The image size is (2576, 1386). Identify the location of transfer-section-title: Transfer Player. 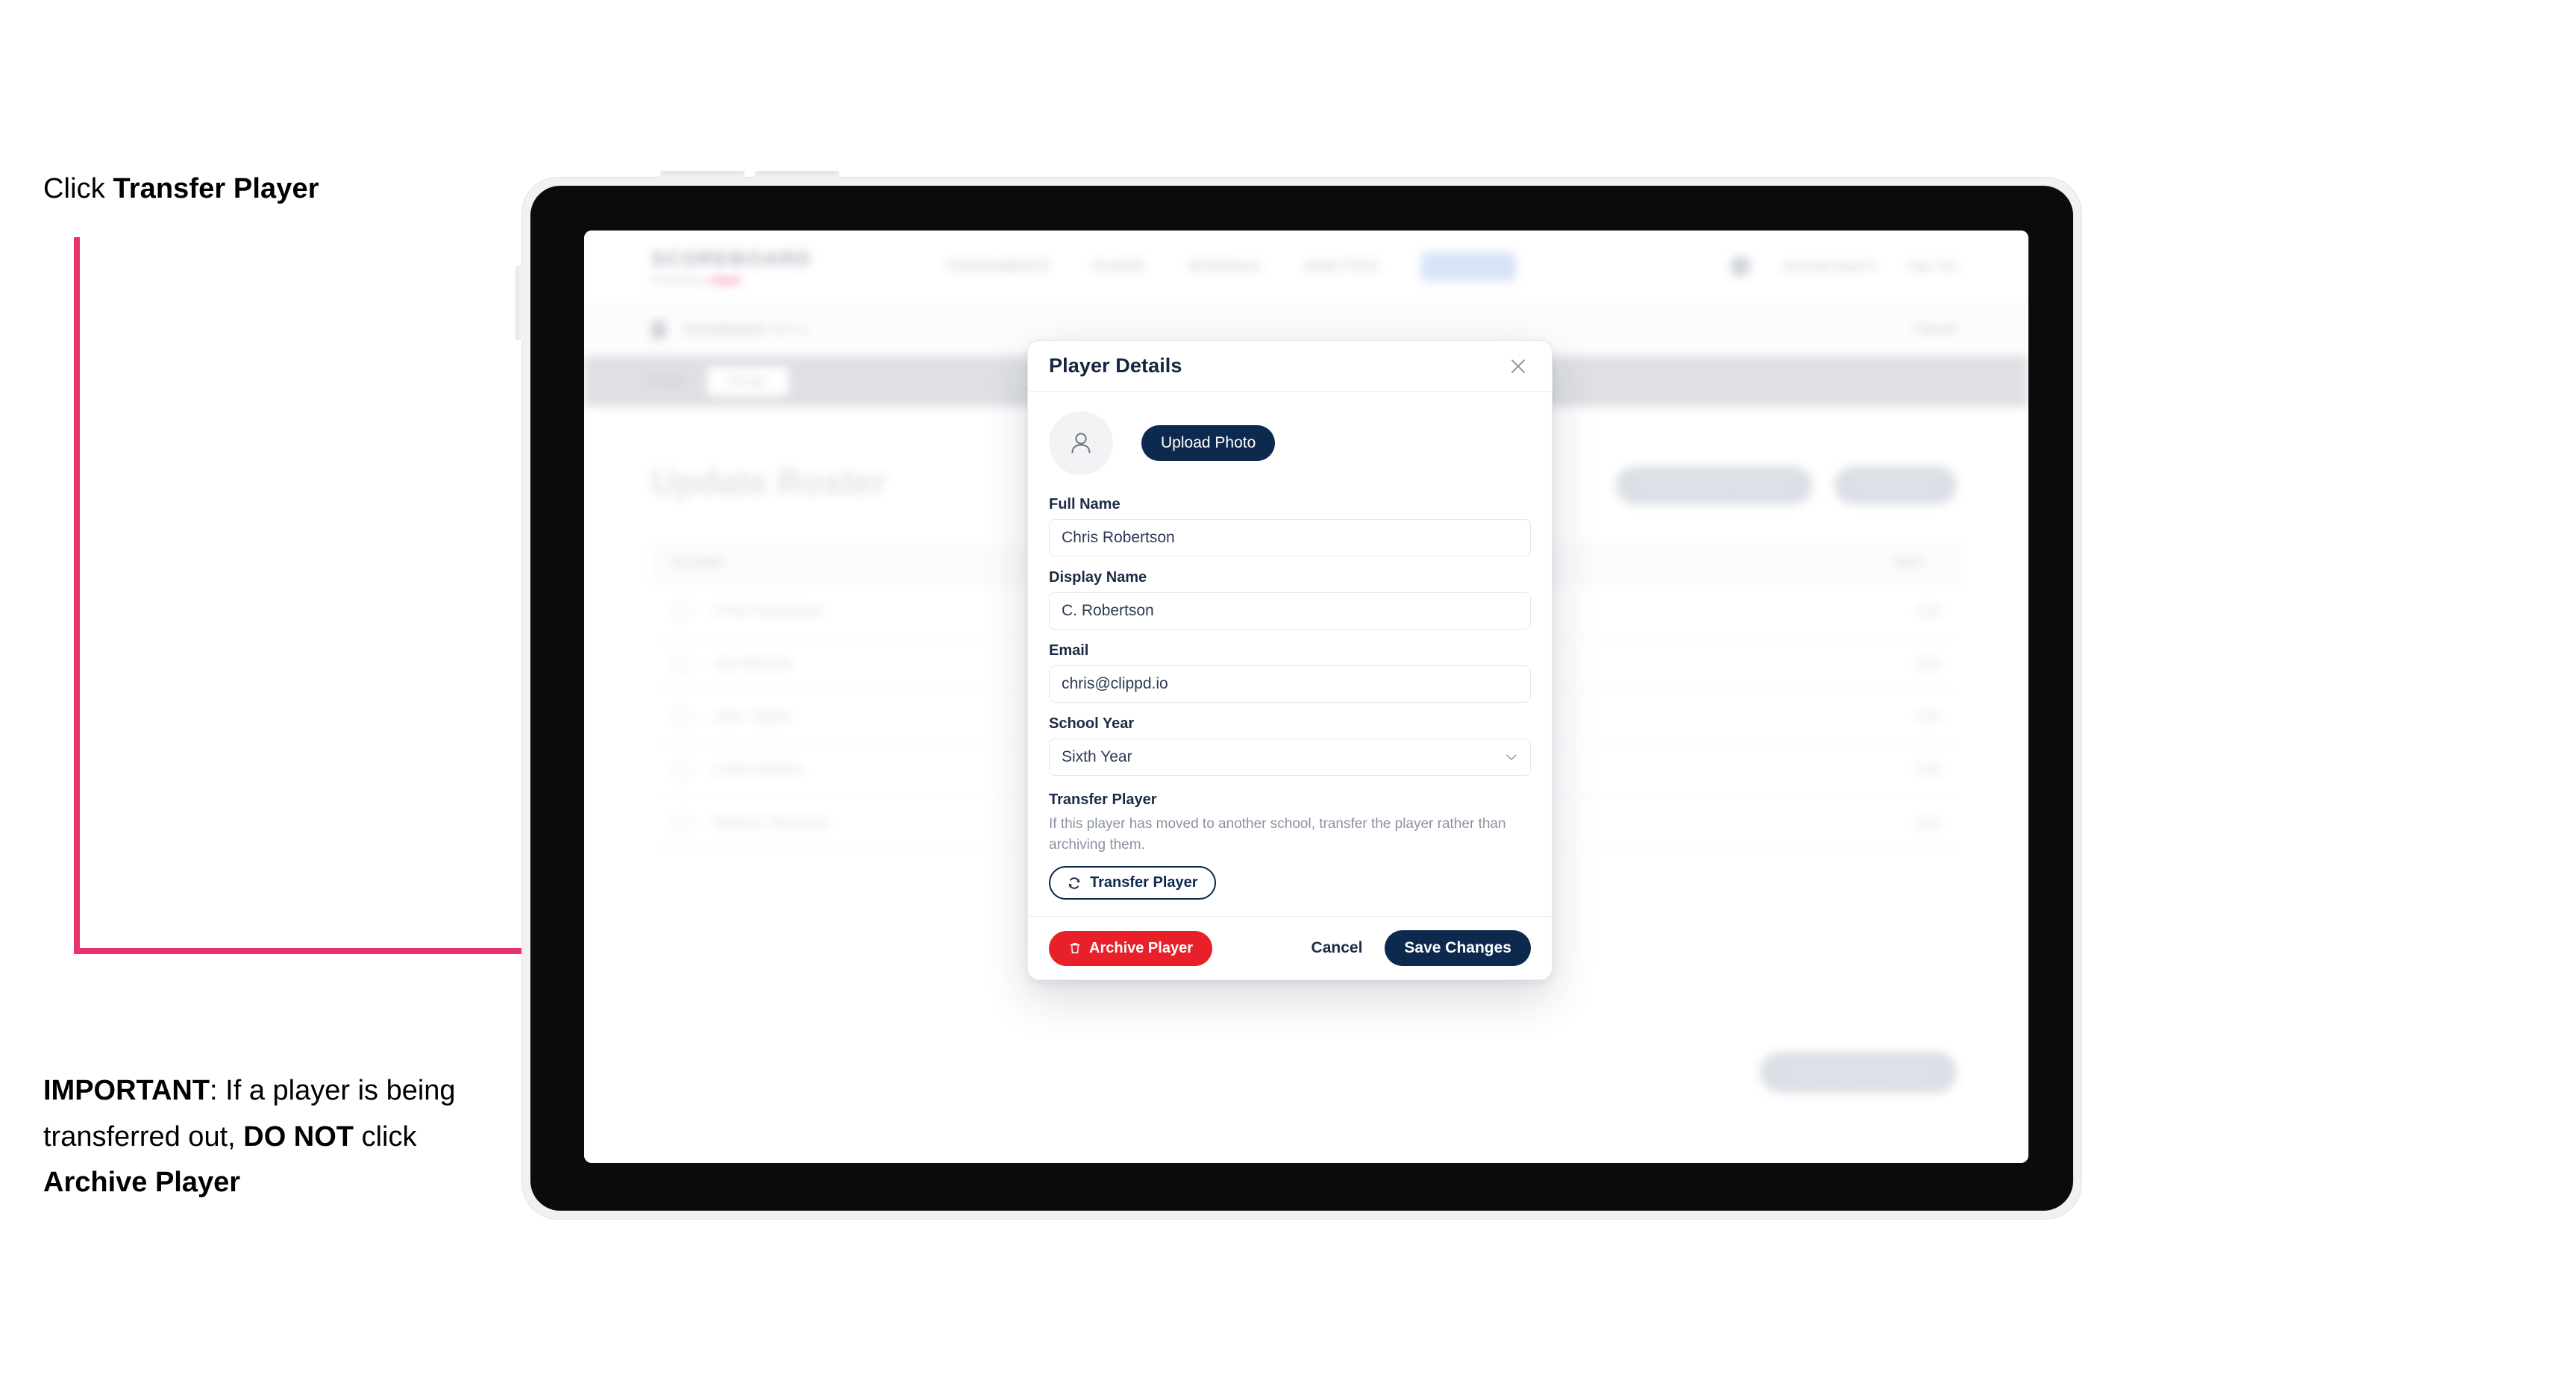
(1103, 799).